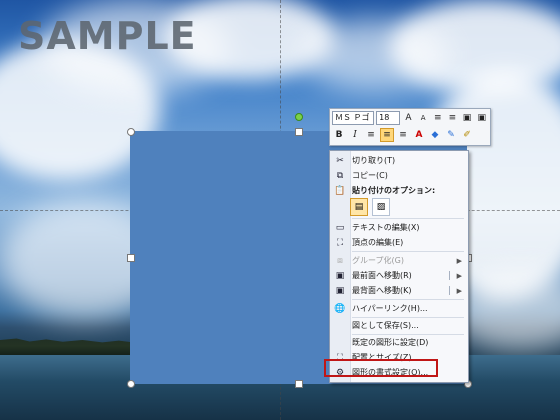 The width and height of the screenshot is (560, 420). I want to click on menu-item-label: 頂点の編集(E), so click(378, 242).